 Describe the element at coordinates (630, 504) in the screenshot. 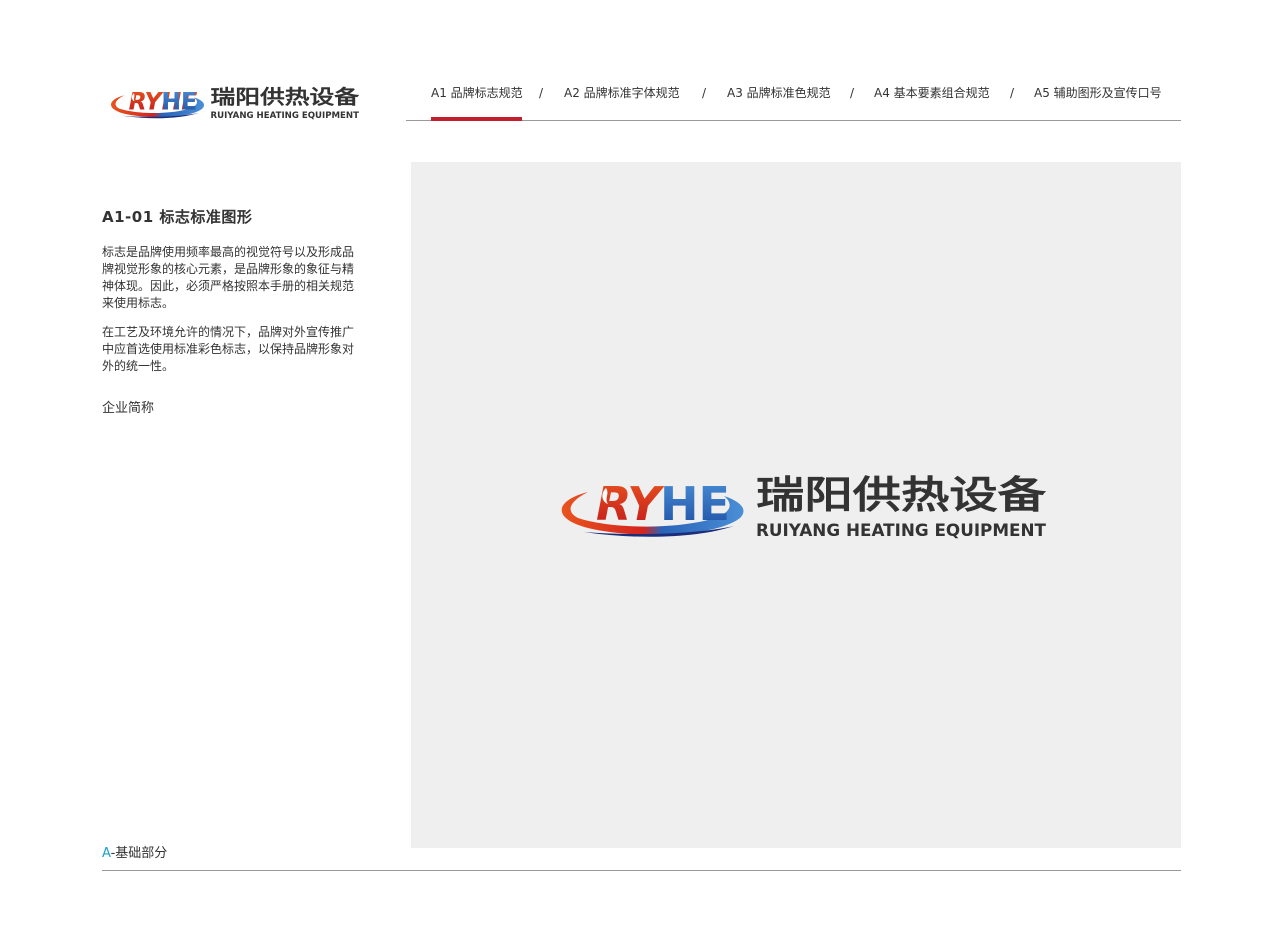

I see `svg-text: RY` at that location.